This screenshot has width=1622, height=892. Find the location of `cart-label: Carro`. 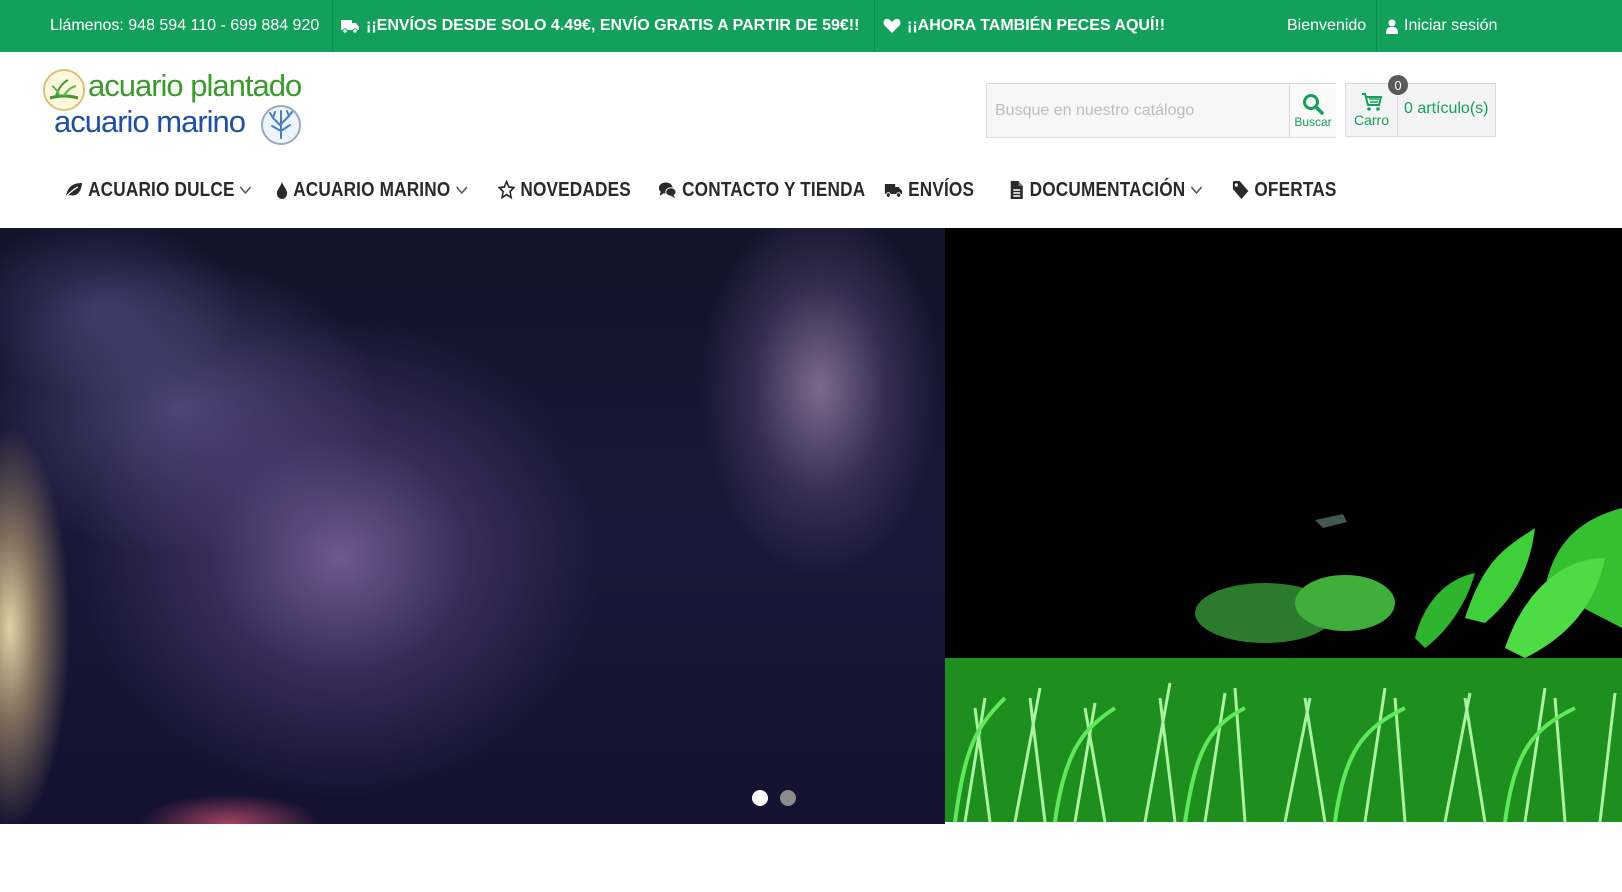

cart-label: Carro is located at coordinates (1371, 120).